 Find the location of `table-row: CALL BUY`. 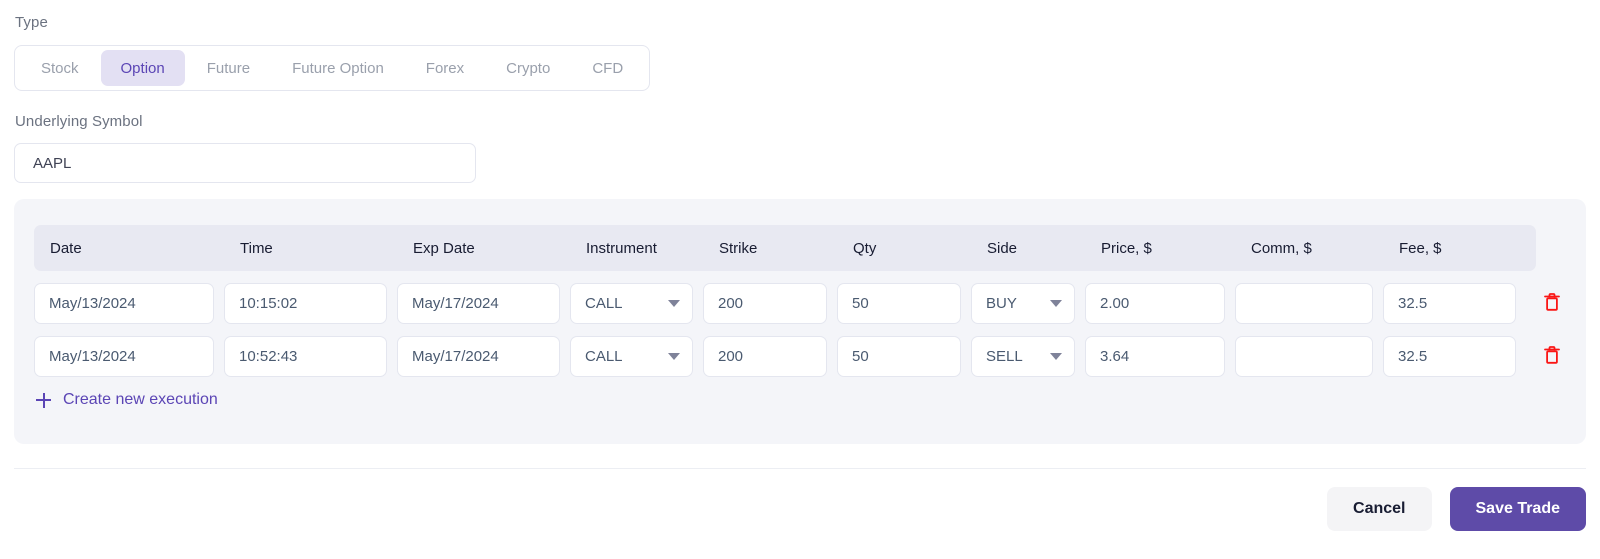

table-row: CALL BUY is located at coordinates (806, 303).